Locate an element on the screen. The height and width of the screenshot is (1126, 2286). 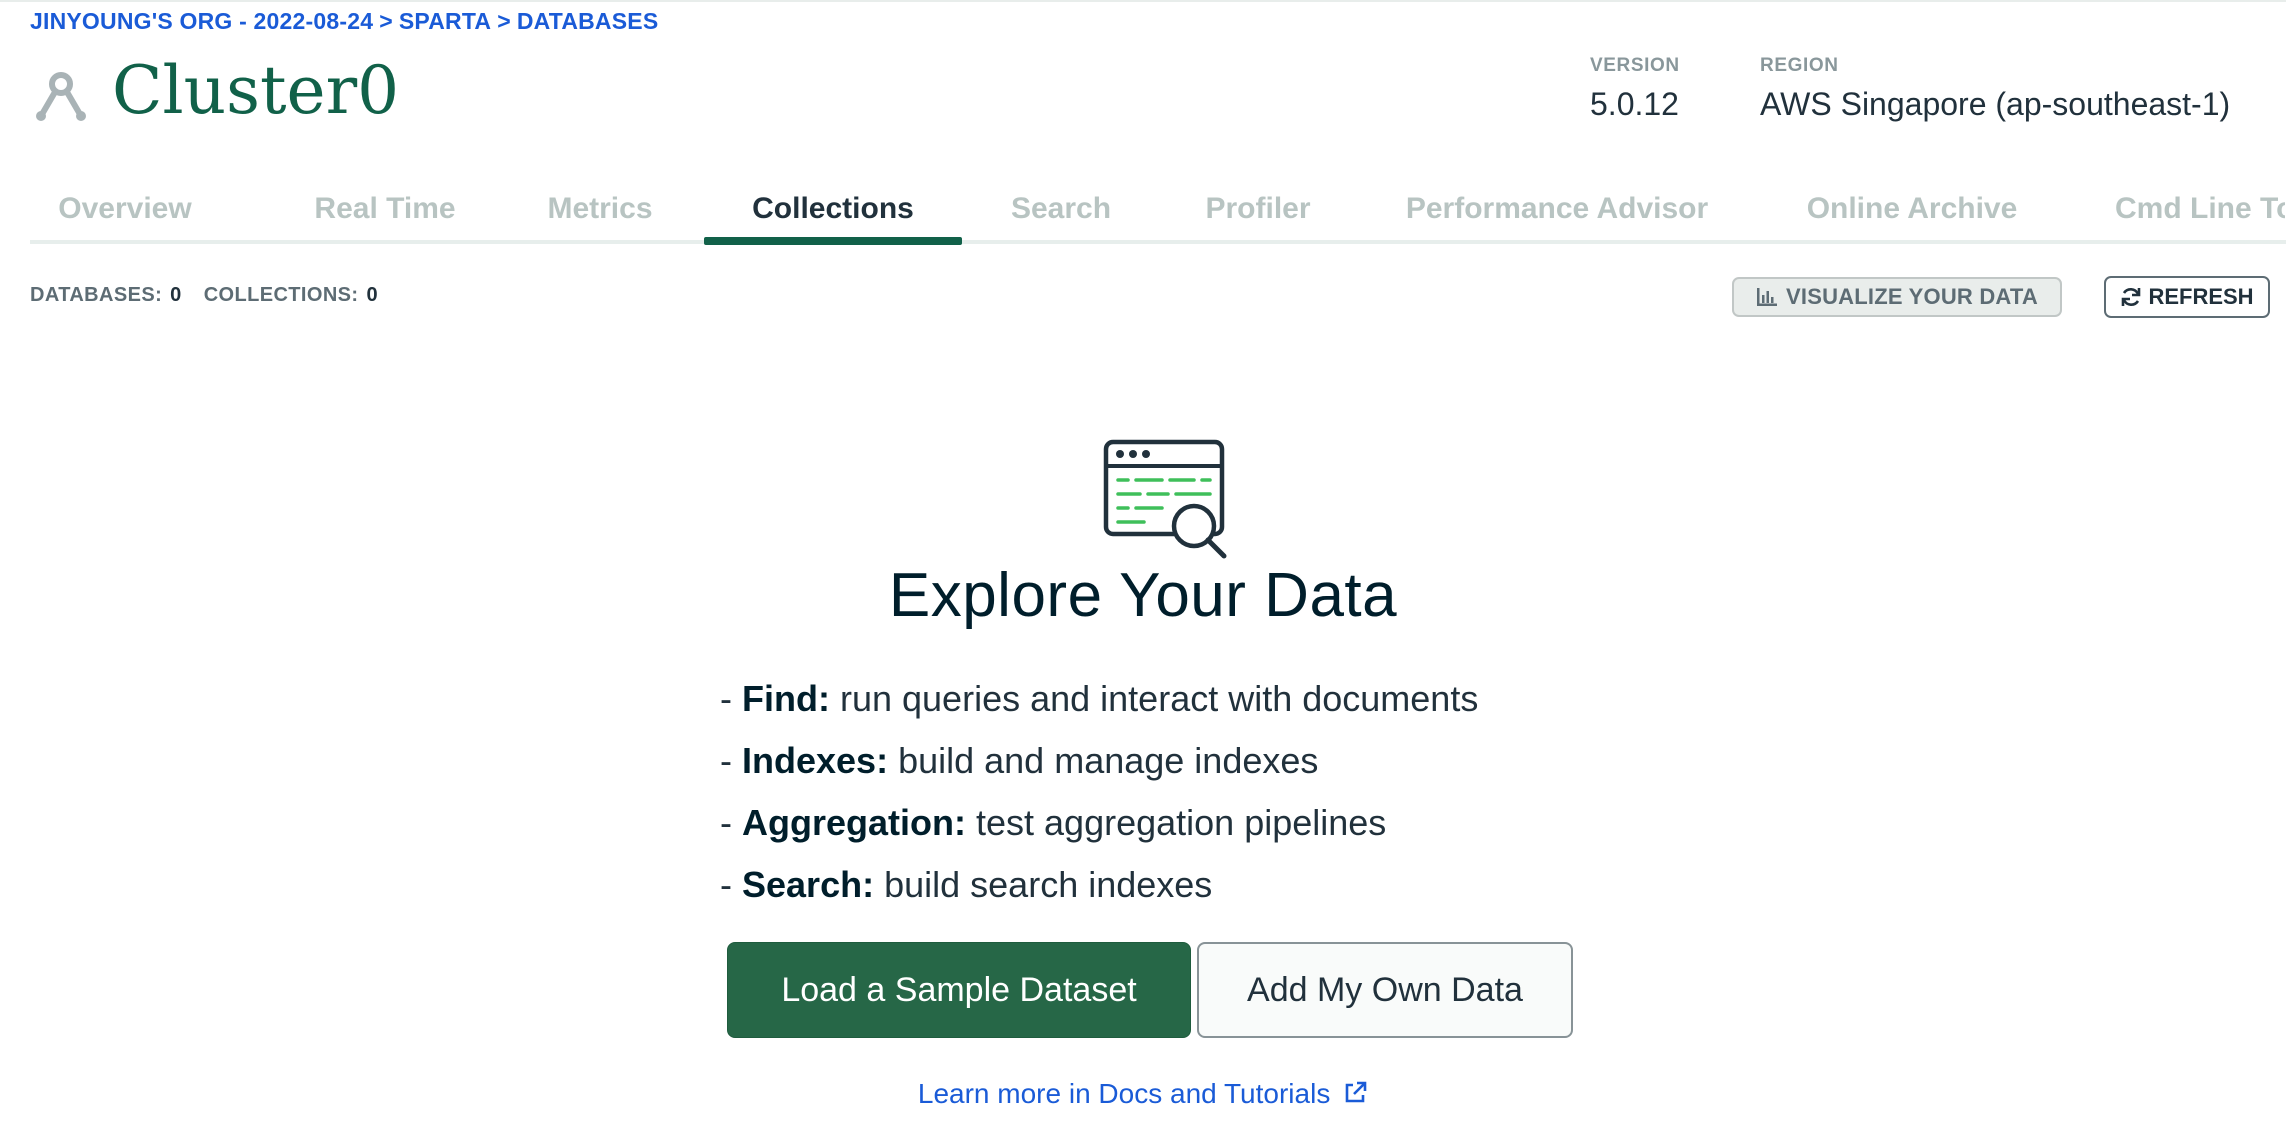
databases-count: 0 is located at coordinates (176, 295).